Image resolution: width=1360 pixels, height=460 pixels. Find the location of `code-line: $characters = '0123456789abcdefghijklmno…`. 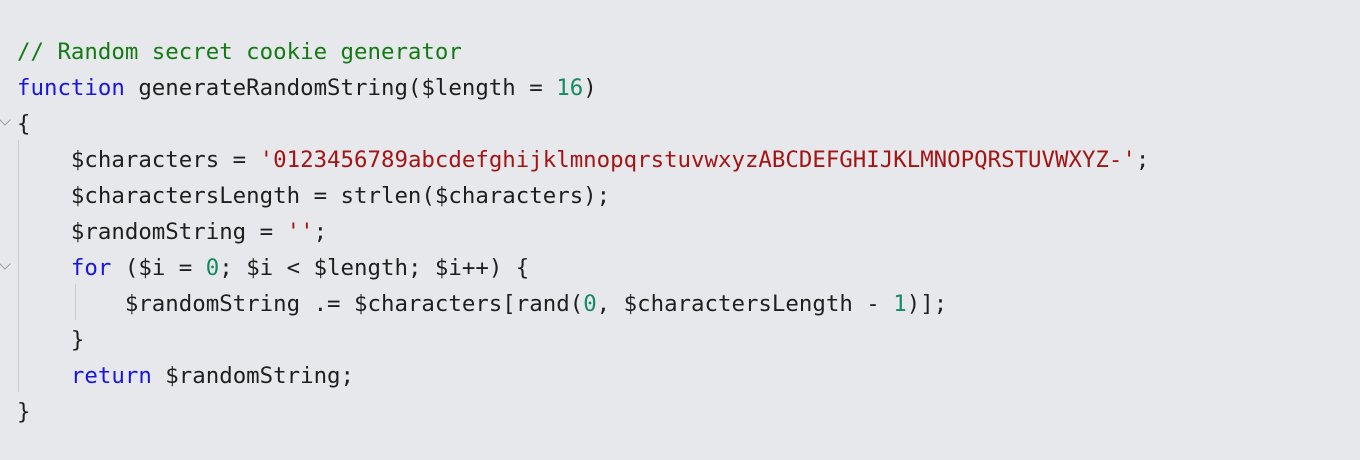

code-line: $characters = '0123456789abcdefghijklmno… is located at coordinates (583, 160).